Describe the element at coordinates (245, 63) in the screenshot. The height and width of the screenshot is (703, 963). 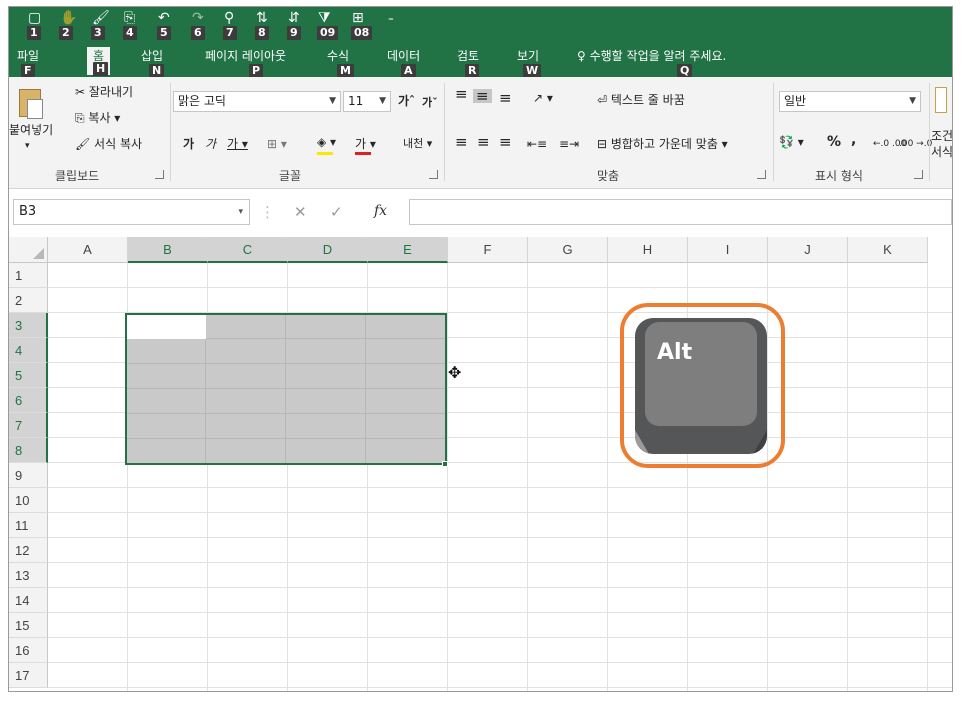
I see `tab-page-layout: 페이지 레이아웃 P` at that location.